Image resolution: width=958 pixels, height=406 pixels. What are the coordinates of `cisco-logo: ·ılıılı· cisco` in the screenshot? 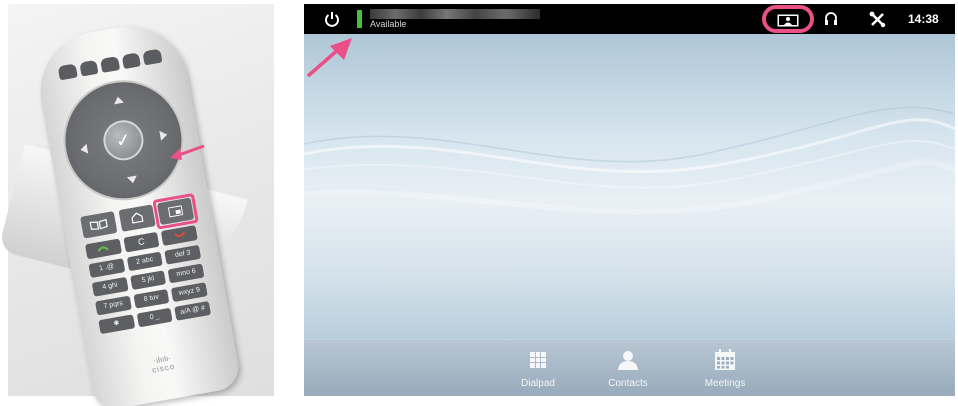 It's located at (163, 363).